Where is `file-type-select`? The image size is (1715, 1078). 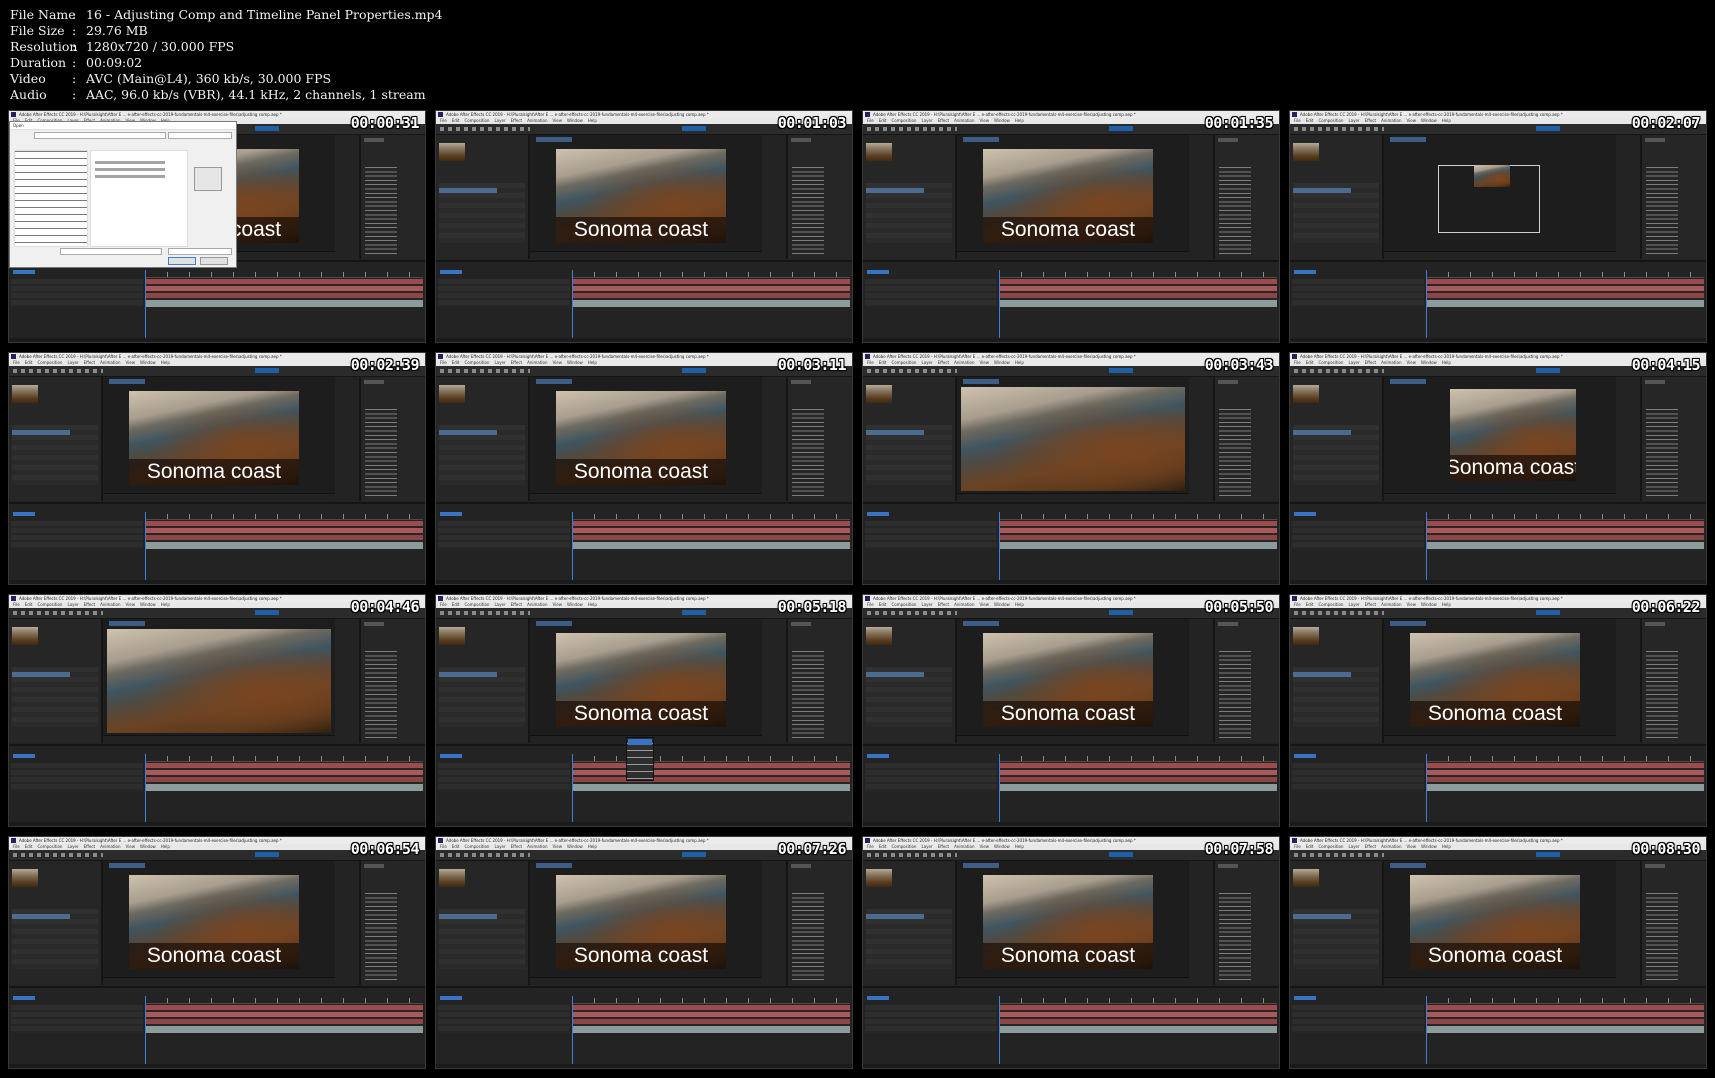
file-type-select is located at coordinates (200, 251).